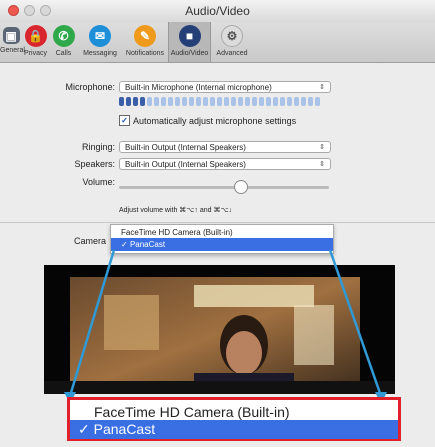 The image size is (435, 447). Describe the element at coordinates (63, 53) in the screenshot. I see `tab-calls-label: Calls` at that location.